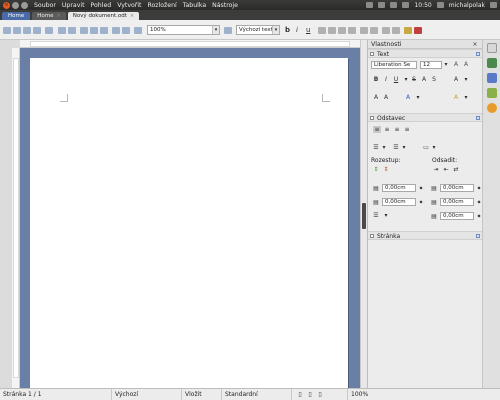 The height and width of the screenshot is (400, 500). What do you see at coordinates (116, 30) in the screenshot?
I see `undo-icon` at bounding box center [116, 30].